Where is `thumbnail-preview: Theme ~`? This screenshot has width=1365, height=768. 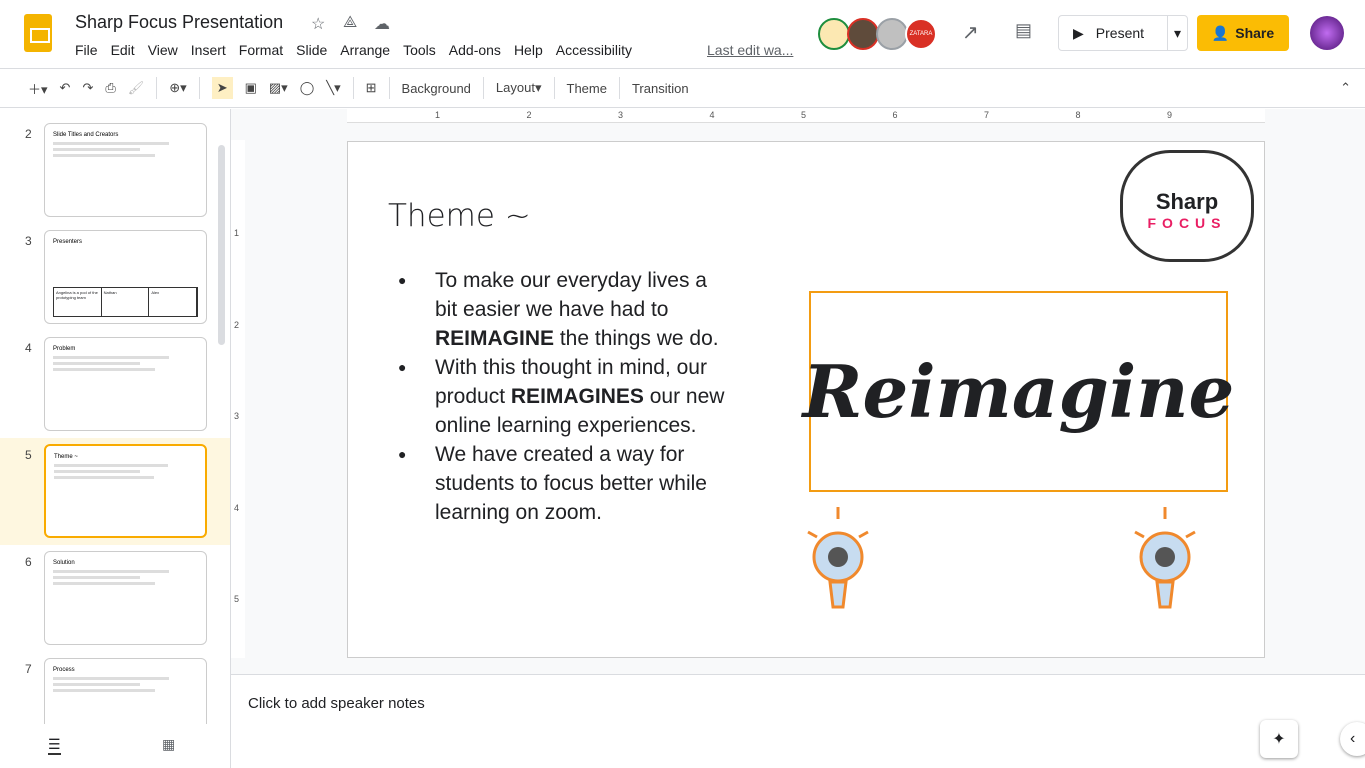
thumbnail-preview: Theme ~ is located at coordinates (125, 491).